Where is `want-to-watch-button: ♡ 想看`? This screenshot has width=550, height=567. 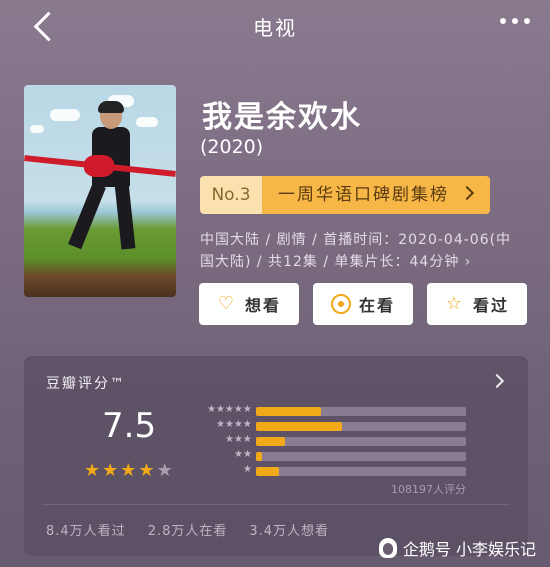
want-to-watch-button: ♡ 想看 is located at coordinates (249, 304).